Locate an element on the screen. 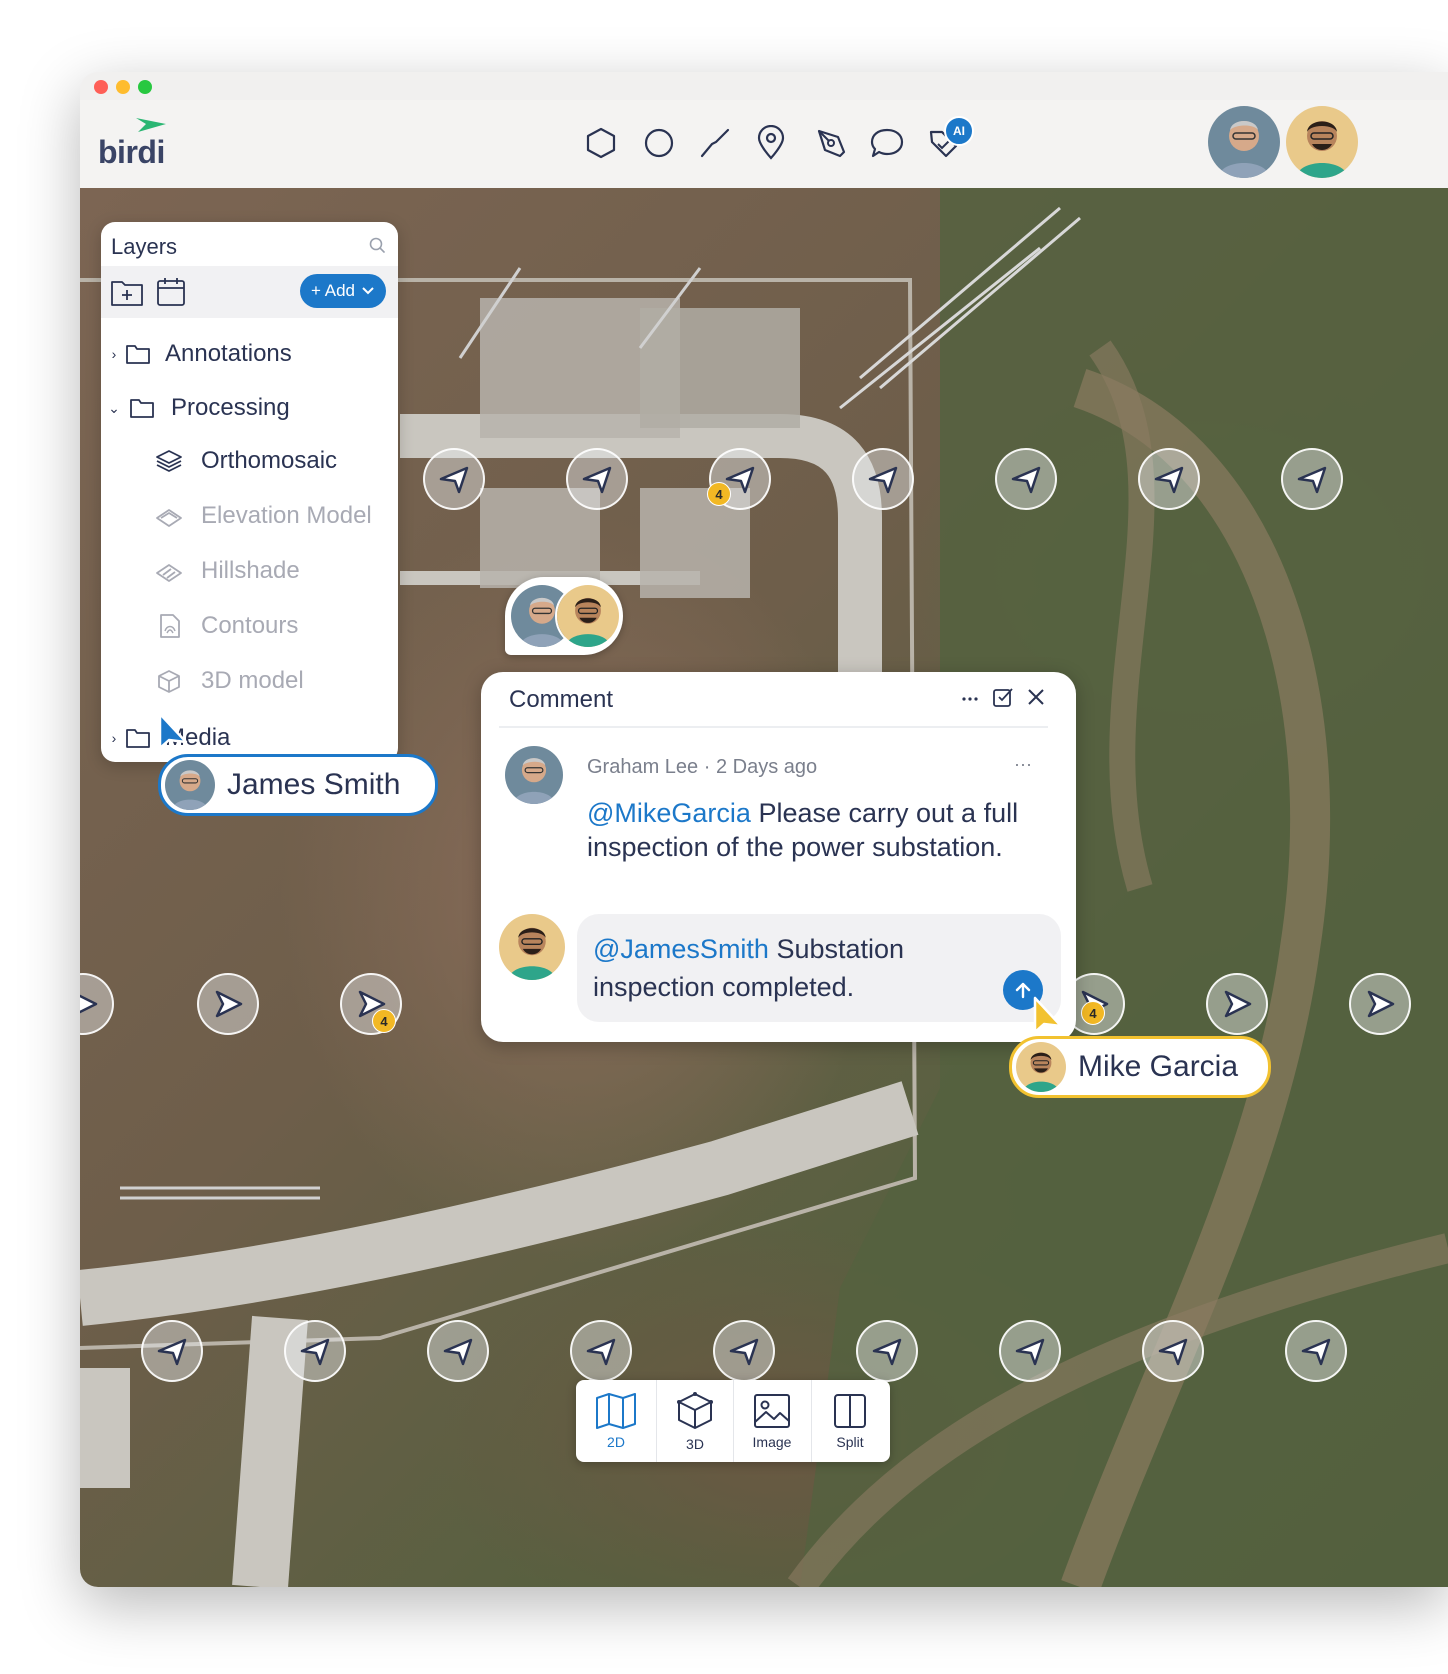 The height and width of the screenshot is (1674, 1448). comment-more-button: ··· is located at coordinates (1023, 764).